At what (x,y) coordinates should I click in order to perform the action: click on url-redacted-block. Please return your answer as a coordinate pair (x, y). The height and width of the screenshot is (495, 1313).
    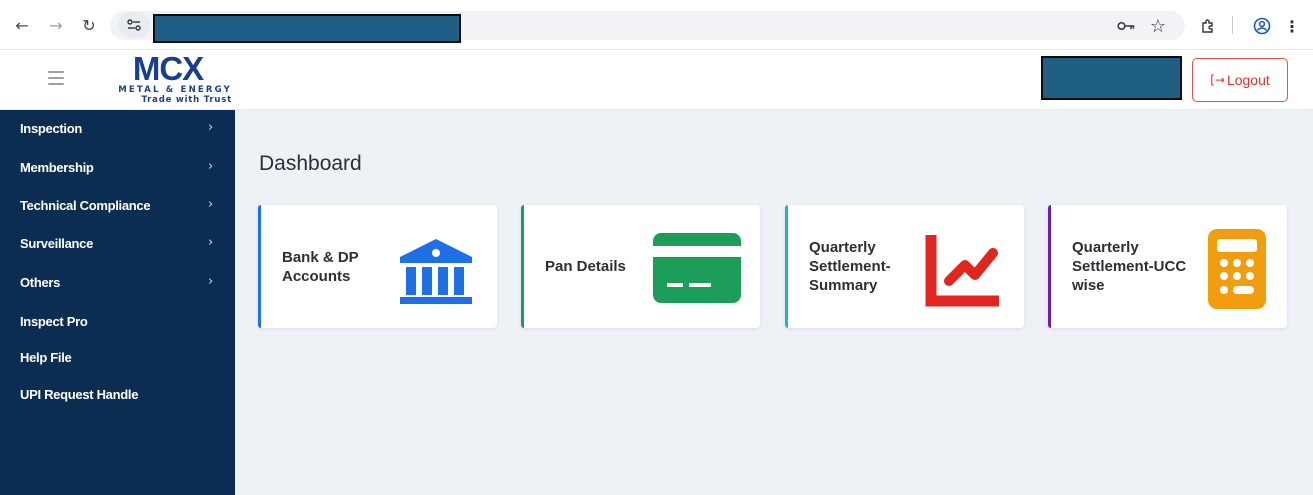
    Looking at the image, I should click on (307, 28).